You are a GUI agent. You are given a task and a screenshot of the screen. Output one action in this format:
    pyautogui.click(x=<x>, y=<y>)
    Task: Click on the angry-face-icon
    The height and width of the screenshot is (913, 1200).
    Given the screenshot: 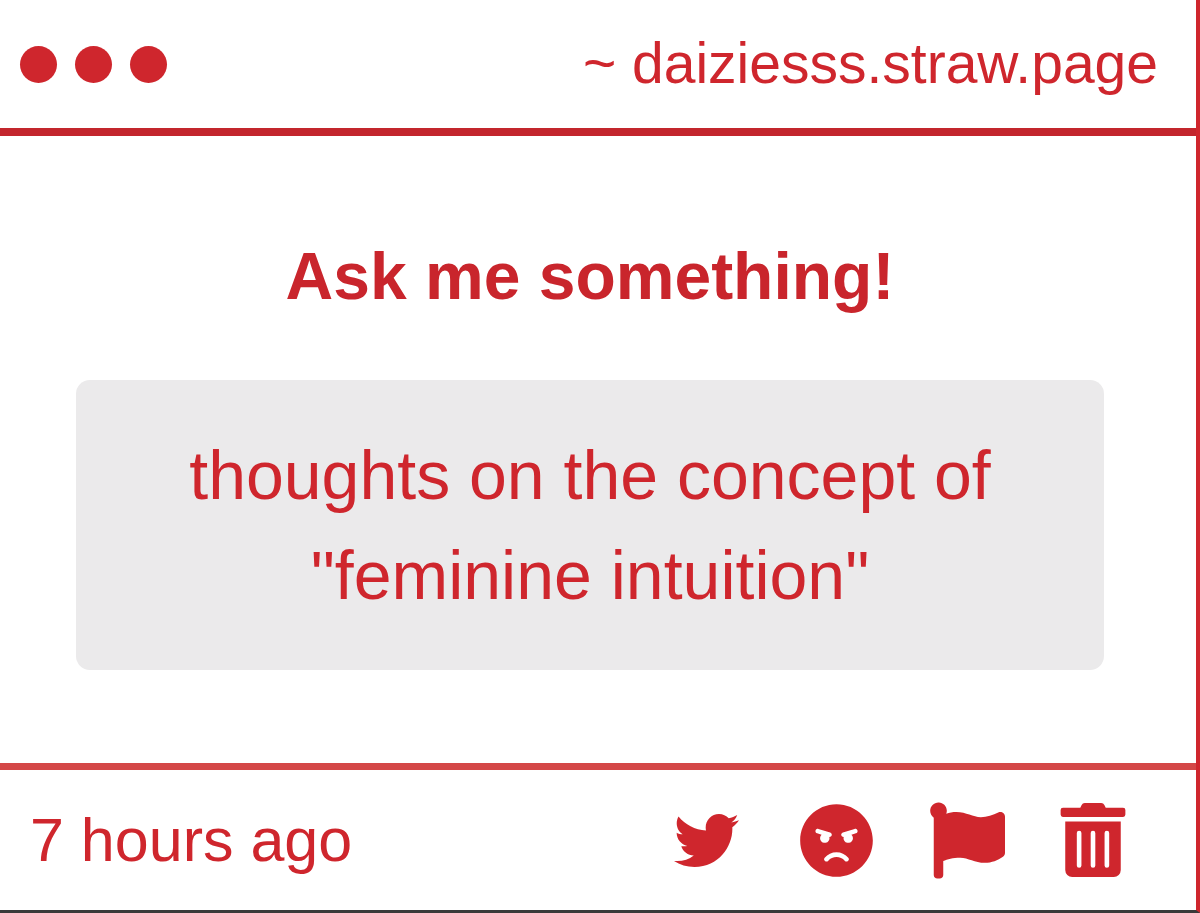 What is the action you would take?
    pyautogui.click(x=836, y=840)
    